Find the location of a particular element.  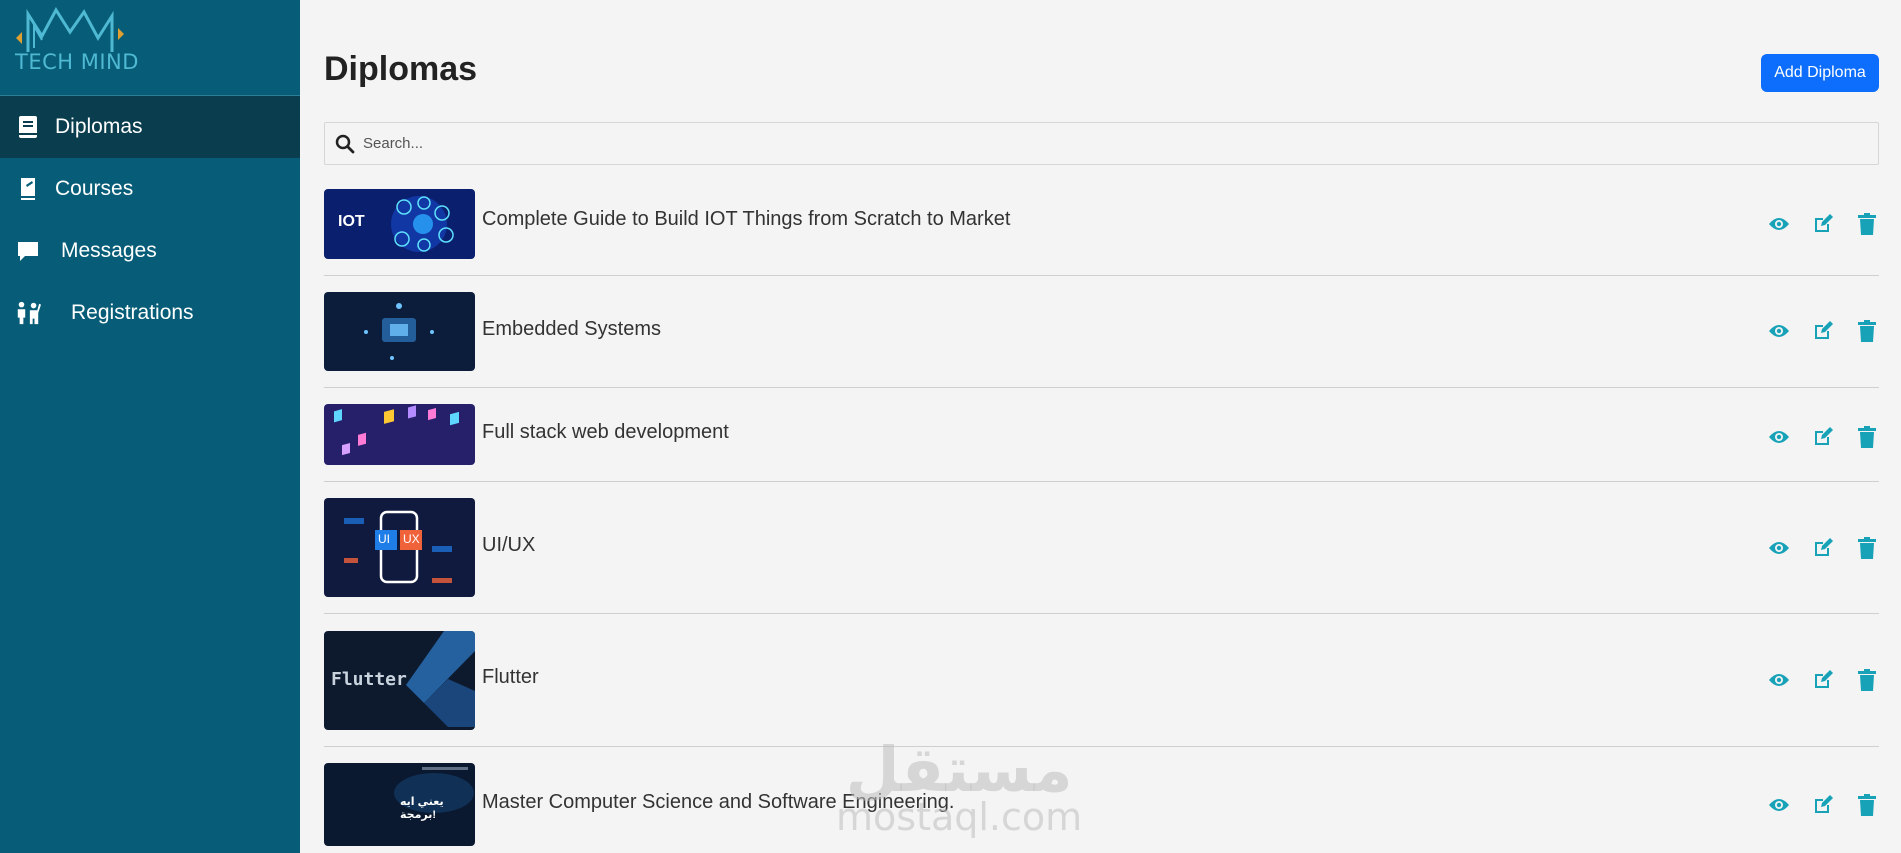

sidebar-item-registrations: Registrations is located at coordinates (150, 313).